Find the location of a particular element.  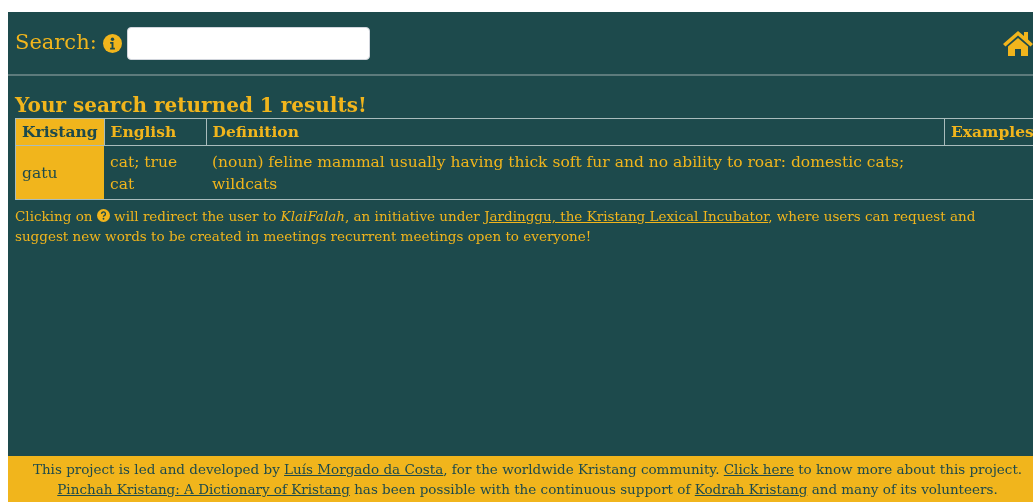

results-heading: Your search returned 1 results! is located at coordinates (191, 105).